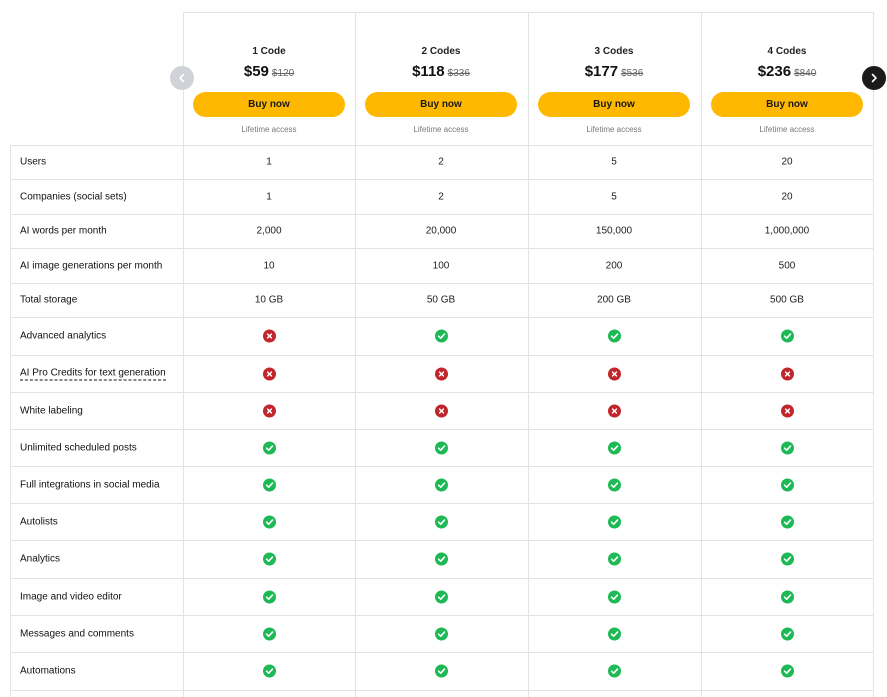 The image size is (887, 697). What do you see at coordinates (873, 354) in the screenshot?
I see `column-divider` at bounding box center [873, 354].